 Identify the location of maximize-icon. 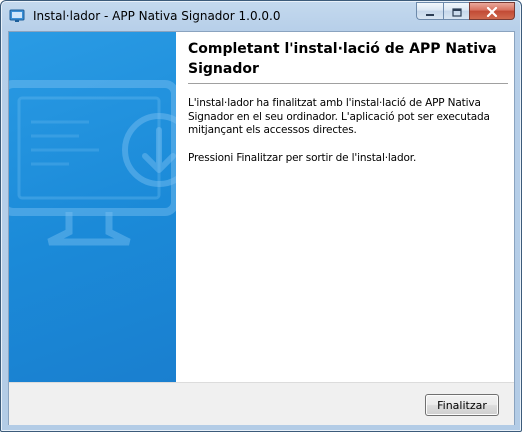
(456, 11).